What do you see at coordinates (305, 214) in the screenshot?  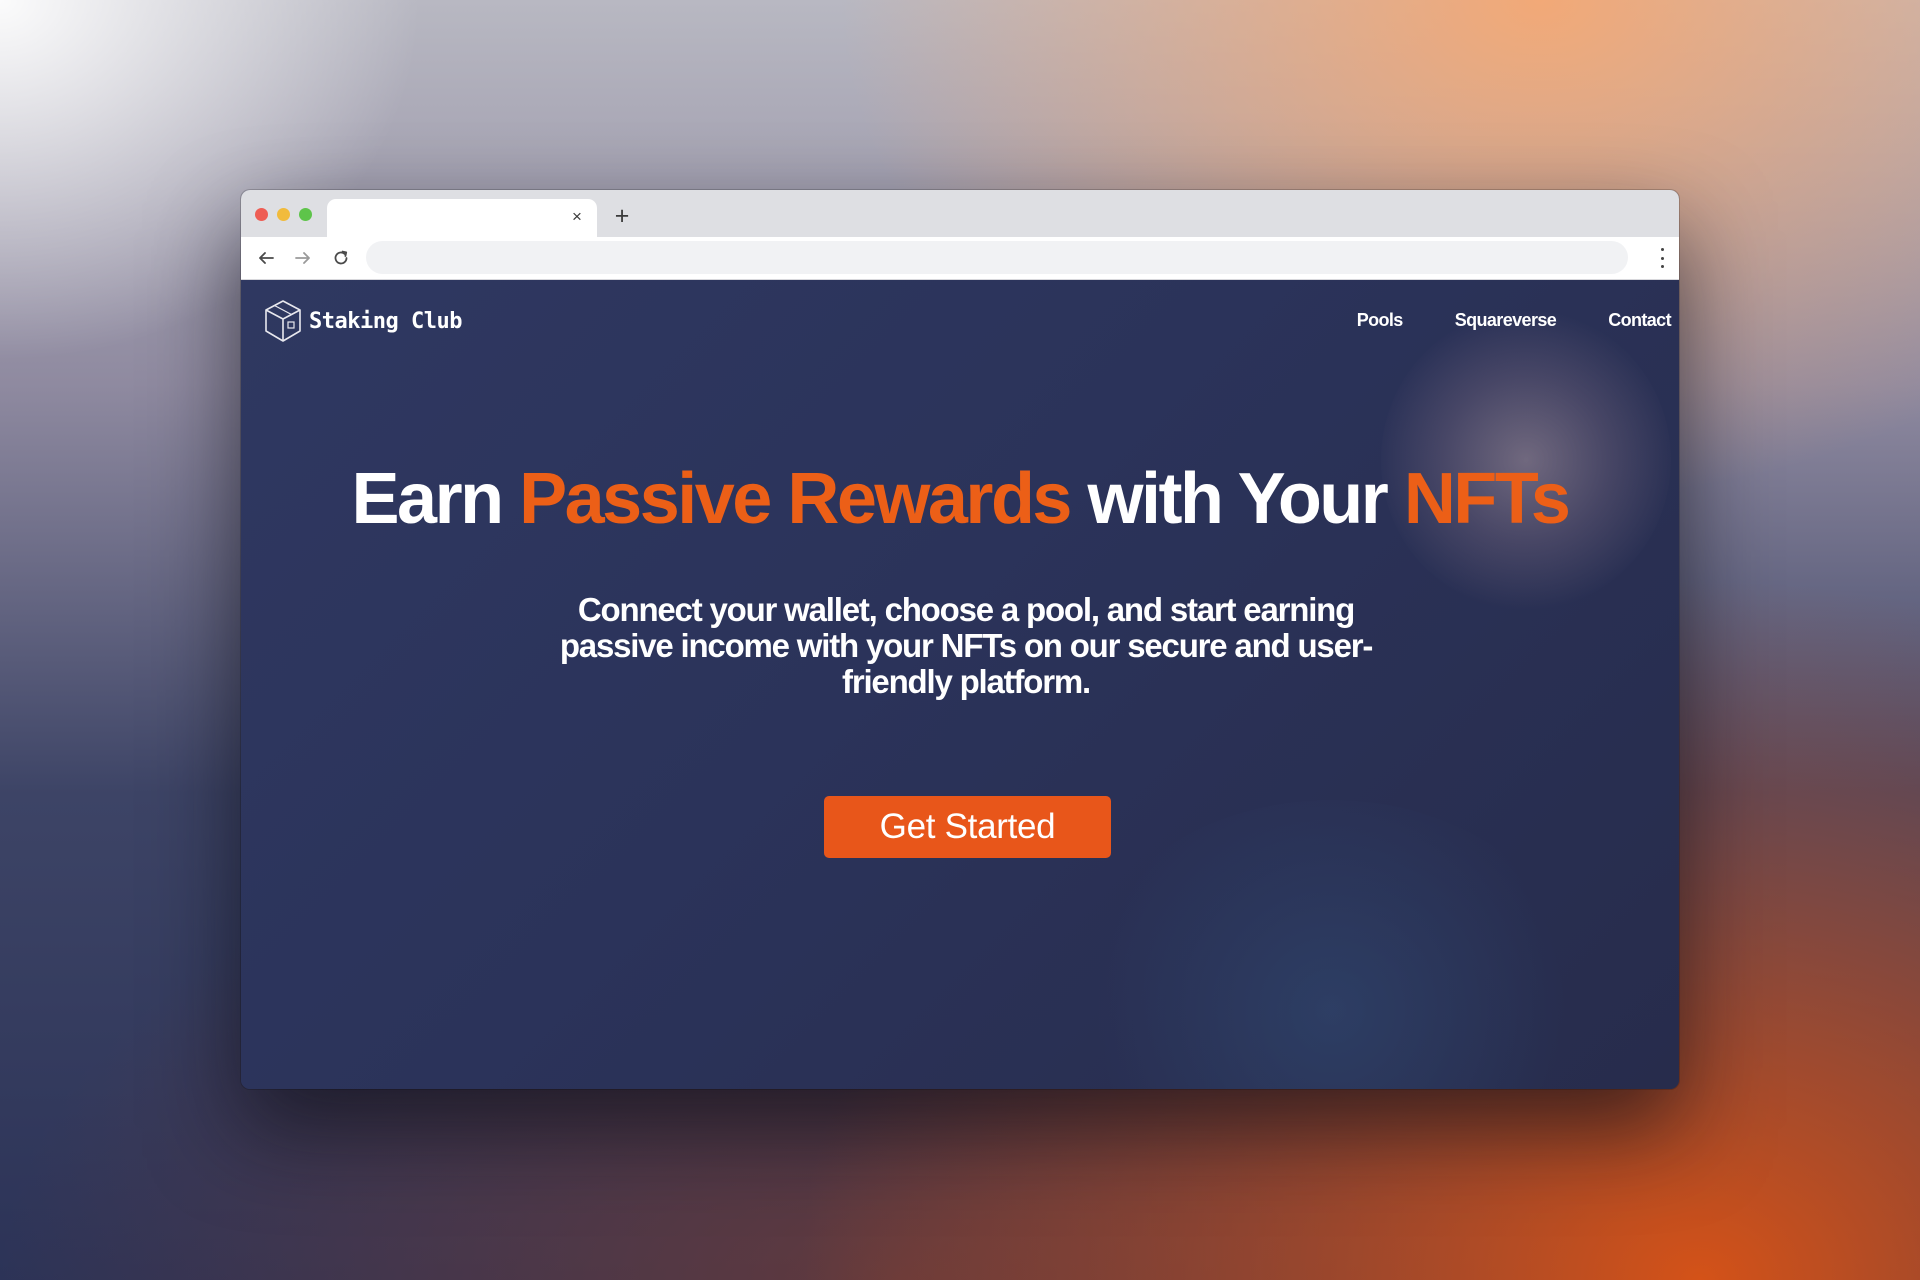 I see `maximize-window-button` at bounding box center [305, 214].